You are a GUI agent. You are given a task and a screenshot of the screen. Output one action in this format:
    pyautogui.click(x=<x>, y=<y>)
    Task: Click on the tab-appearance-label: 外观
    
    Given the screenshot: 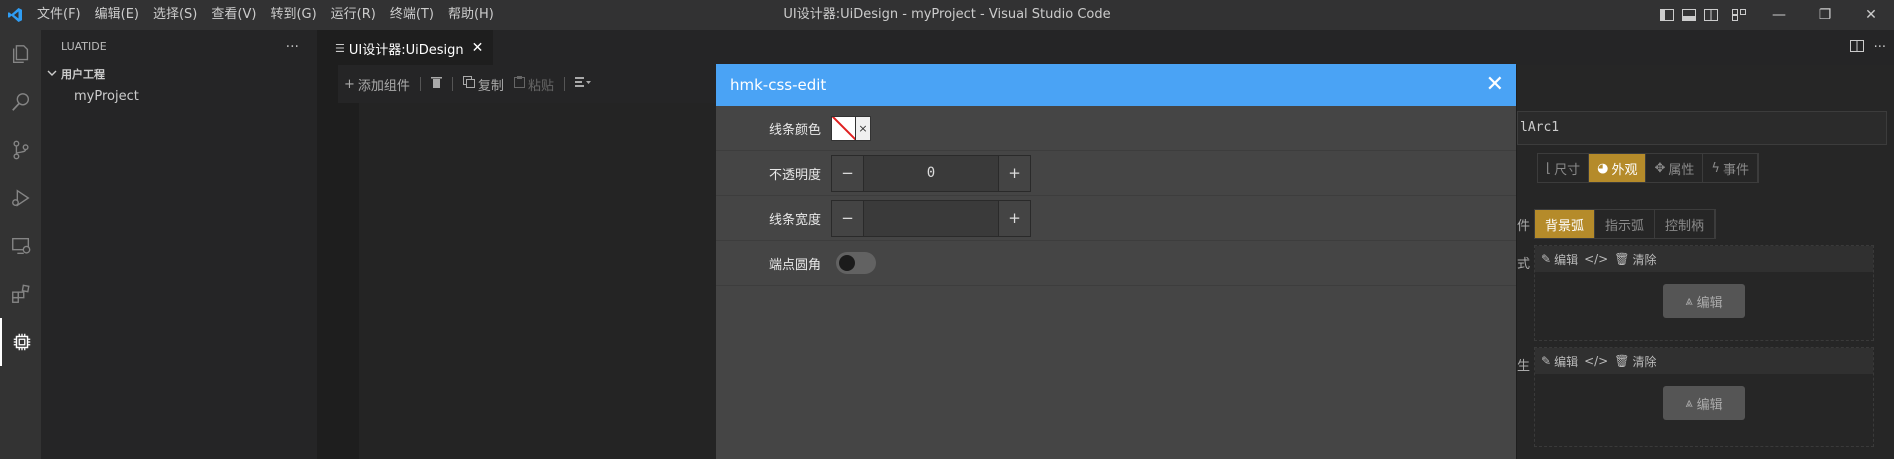 What is the action you would take?
    pyautogui.click(x=1624, y=170)
    